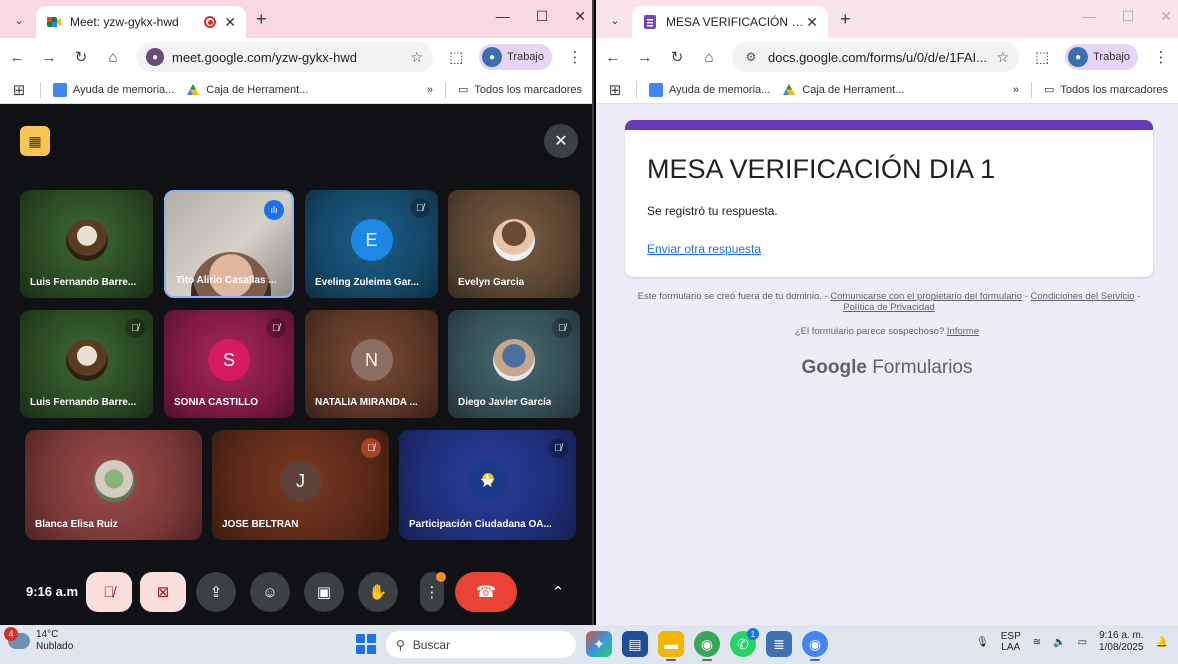  Describe the element at coordinates (887, 368) in the screenshot. I see `google-forms-logo: Google Formularios` at that location.